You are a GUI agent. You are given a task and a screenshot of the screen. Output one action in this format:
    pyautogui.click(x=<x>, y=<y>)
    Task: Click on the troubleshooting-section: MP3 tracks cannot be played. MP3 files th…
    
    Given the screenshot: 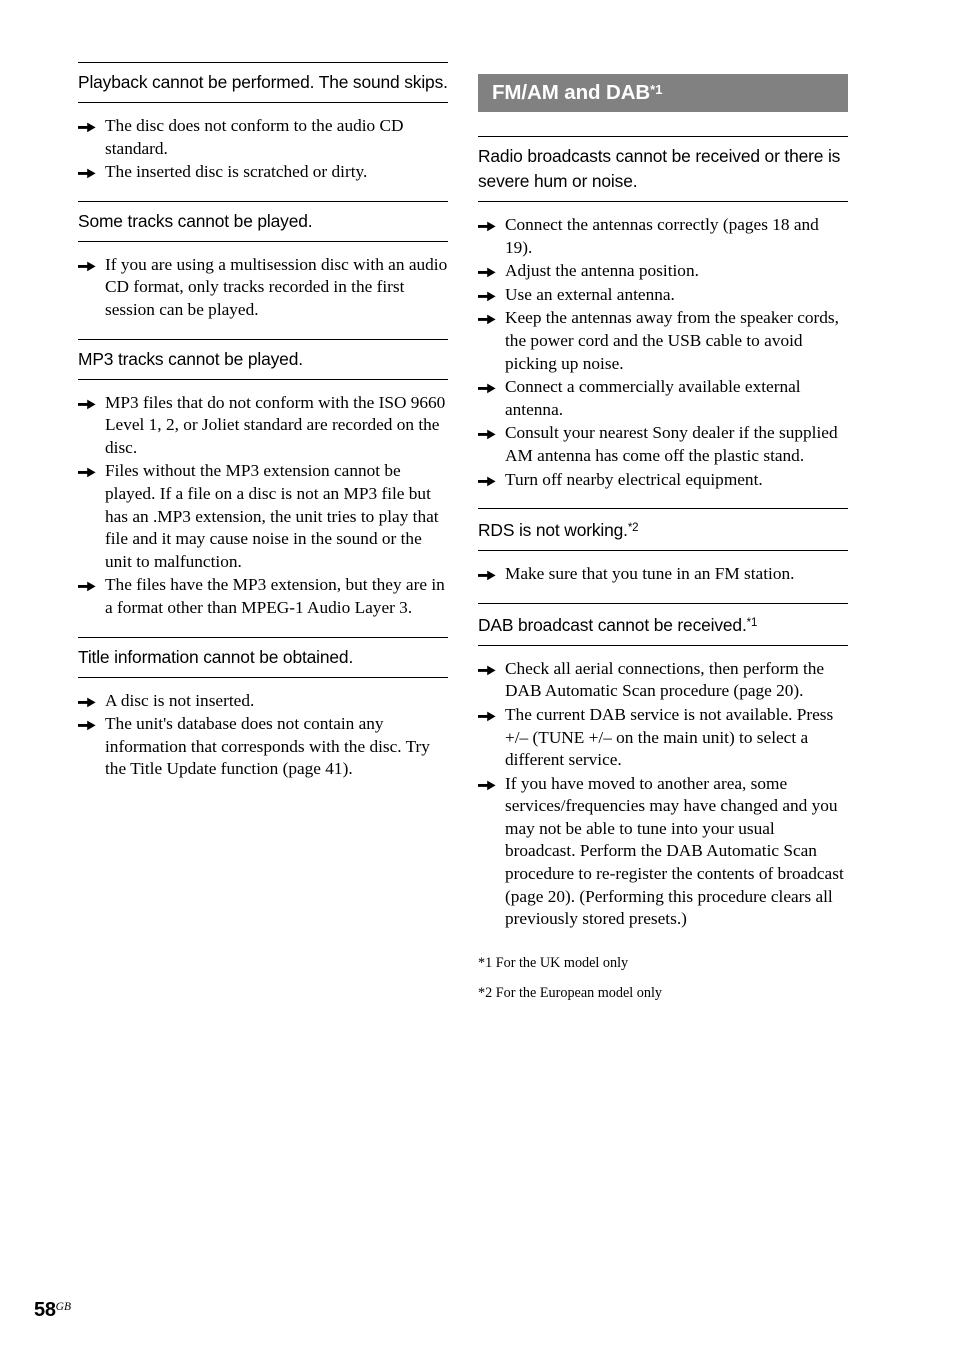 What is the action you would take?
    pyautogui.click(x=263, y=487)
    